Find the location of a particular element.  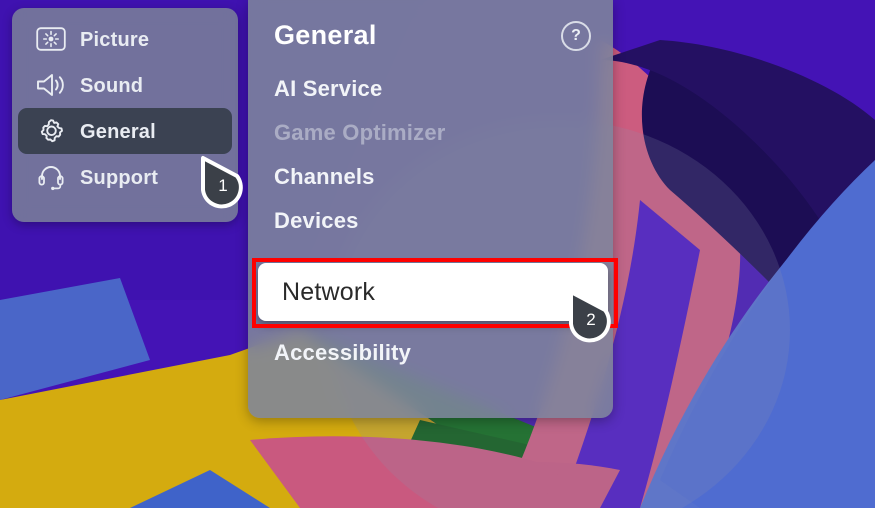

menu-item-ai-service: AI Service is located at coordinates (430, 89).